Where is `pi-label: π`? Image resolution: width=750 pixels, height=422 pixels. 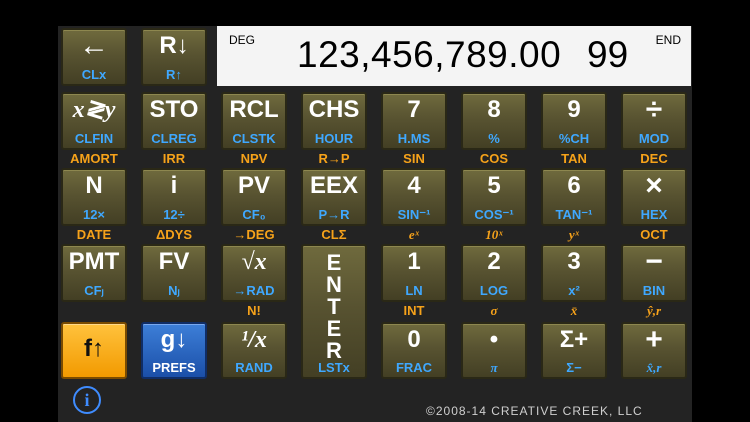 pi-label: π is located at coordinates (494, 367).